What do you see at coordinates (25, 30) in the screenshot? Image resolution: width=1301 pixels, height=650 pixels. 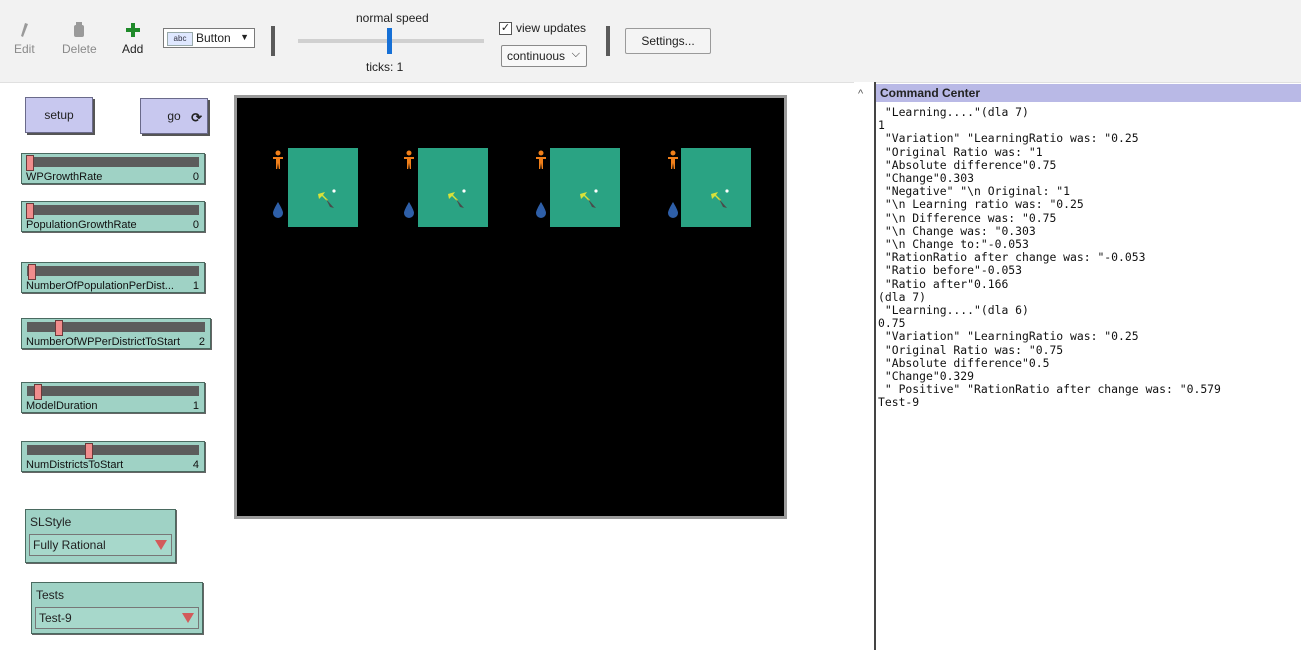 I see `pencil-icon` at bounding box center [25, 30].